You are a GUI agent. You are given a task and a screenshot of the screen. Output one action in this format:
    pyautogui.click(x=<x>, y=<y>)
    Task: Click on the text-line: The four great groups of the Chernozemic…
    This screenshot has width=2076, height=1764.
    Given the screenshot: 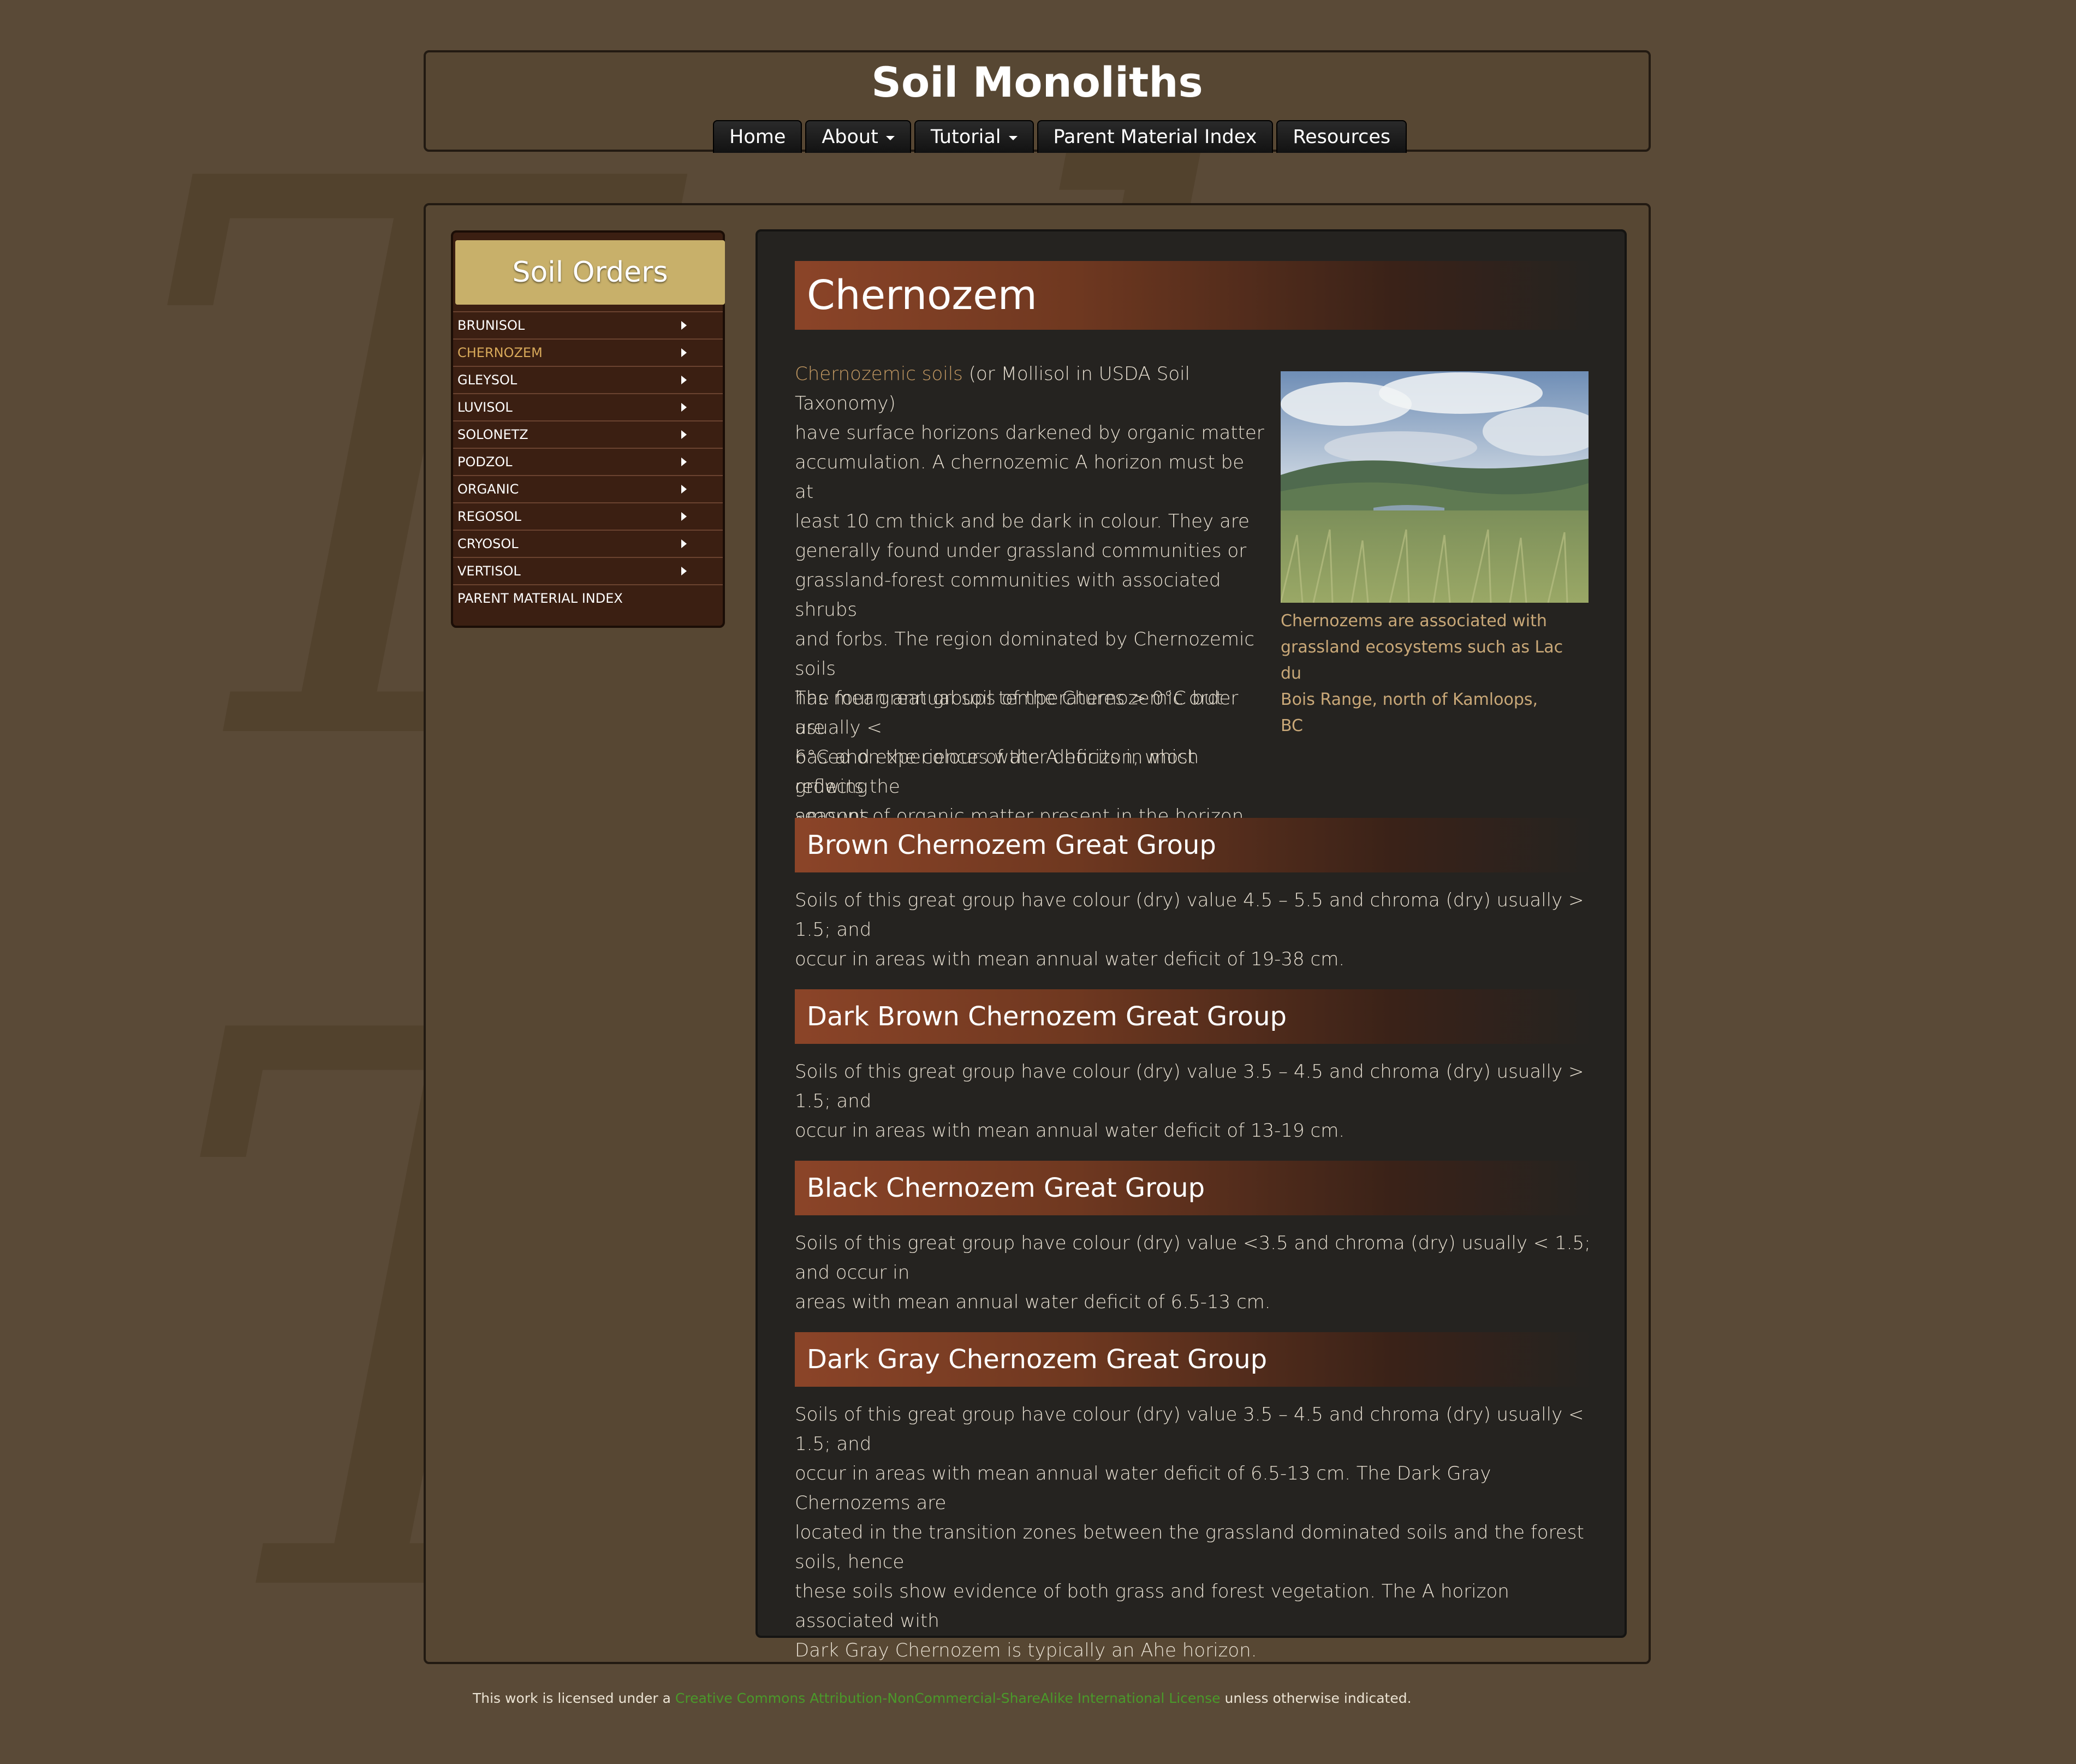 What is the action you would take?
    pyautogui.click(x=1017, y=713)
    